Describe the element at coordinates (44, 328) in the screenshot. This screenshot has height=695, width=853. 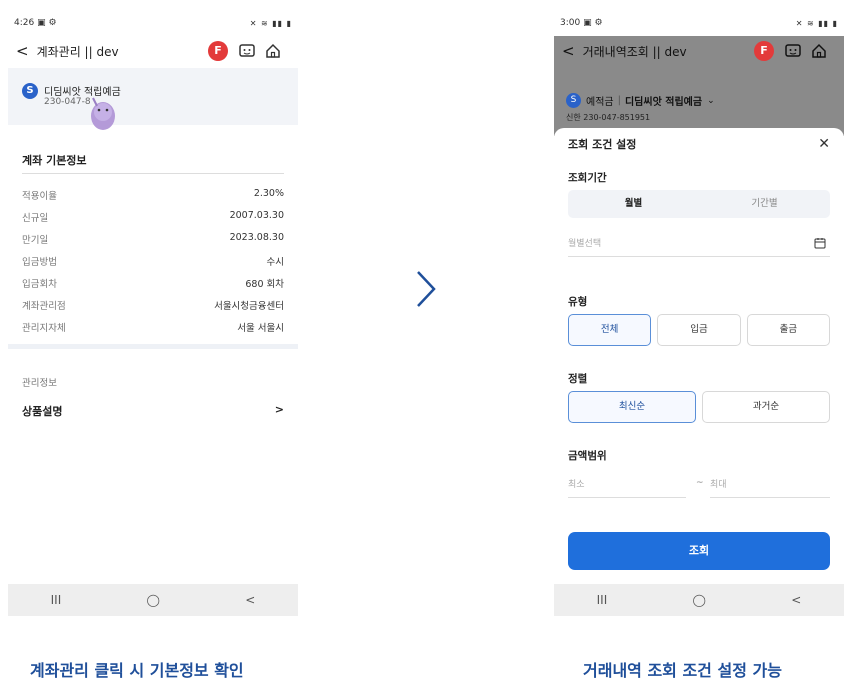
I see `info-key: 관리지자체` at that location.